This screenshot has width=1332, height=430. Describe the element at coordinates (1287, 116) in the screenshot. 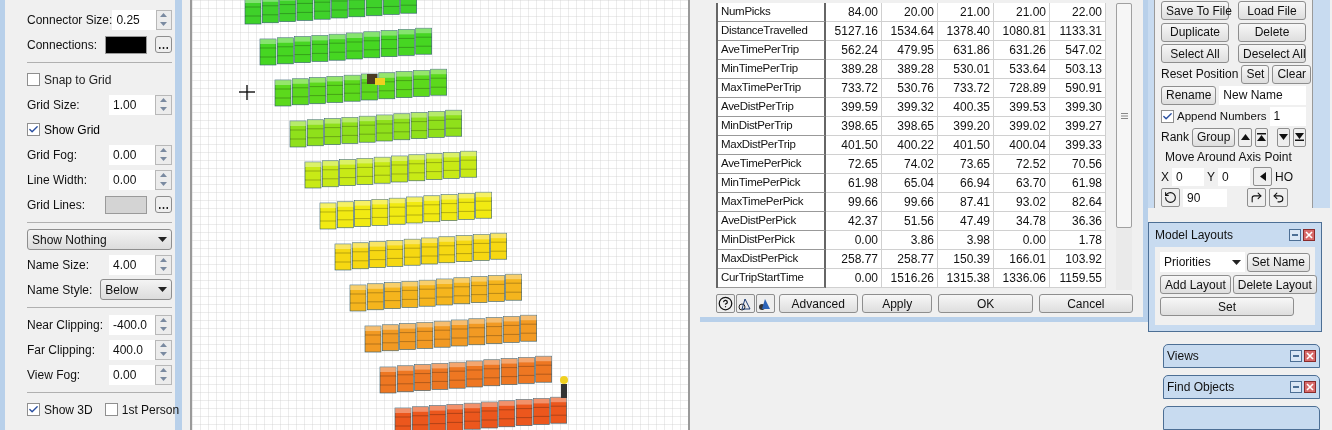

I see `number-field: 1` at that location.